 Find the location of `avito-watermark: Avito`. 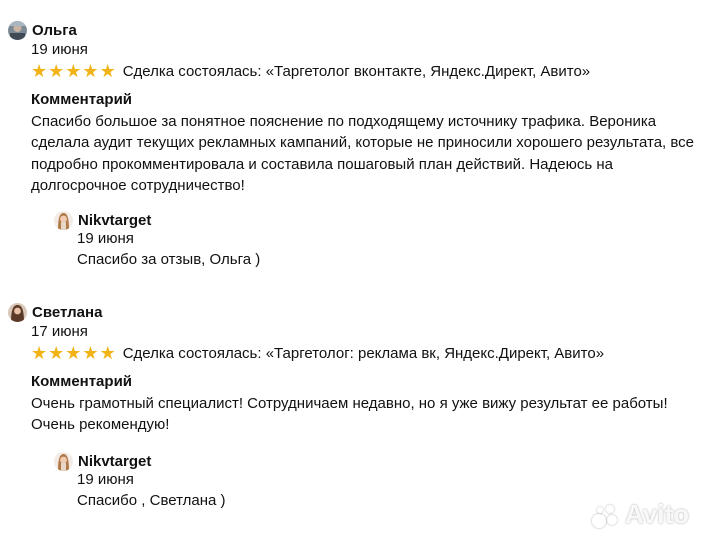

avito-watermark: Avito is located at coordinates (640, 514).